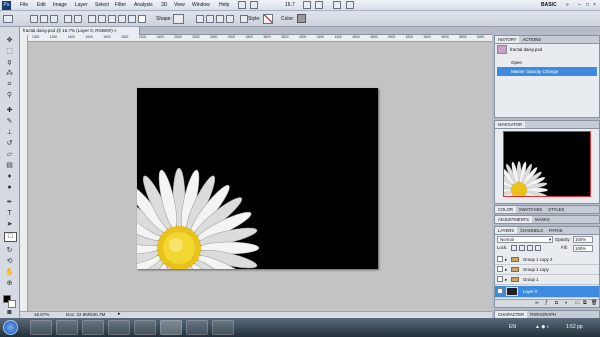  What do you see at coordinates (67, 327) in the screenshot?
I see `taskbar-explorer-icon` at bounding box center [67, 327].